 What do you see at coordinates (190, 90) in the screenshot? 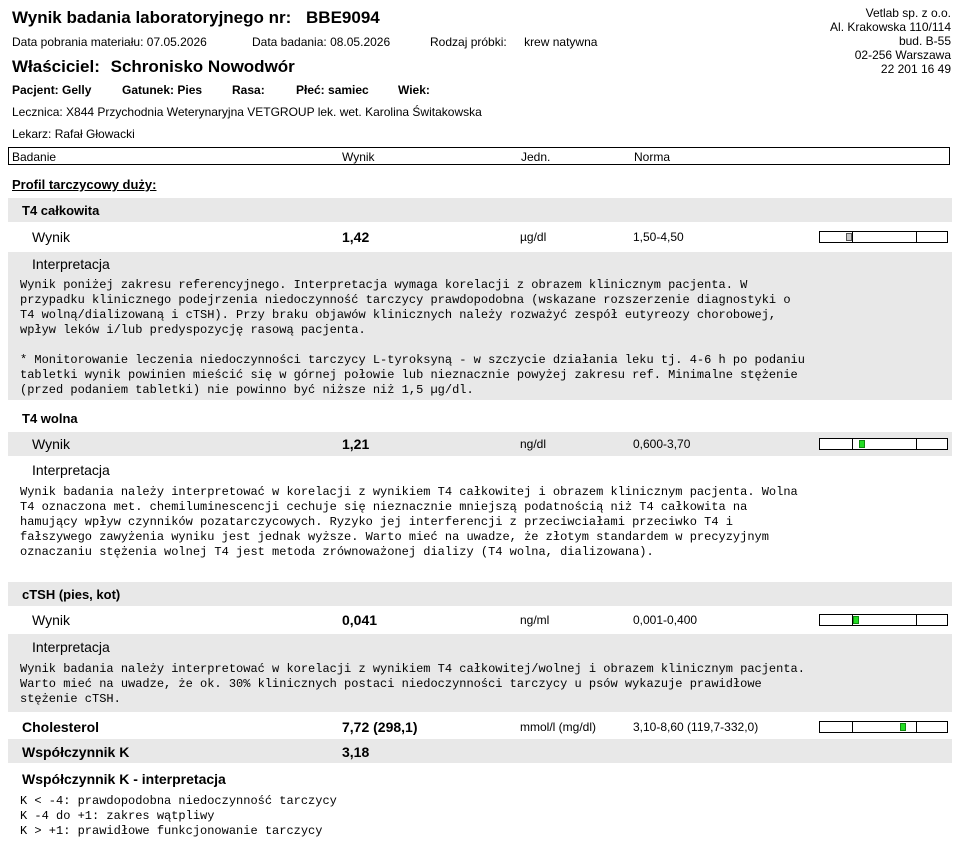
I see `species: Pies` at bounding box center [190, 90].